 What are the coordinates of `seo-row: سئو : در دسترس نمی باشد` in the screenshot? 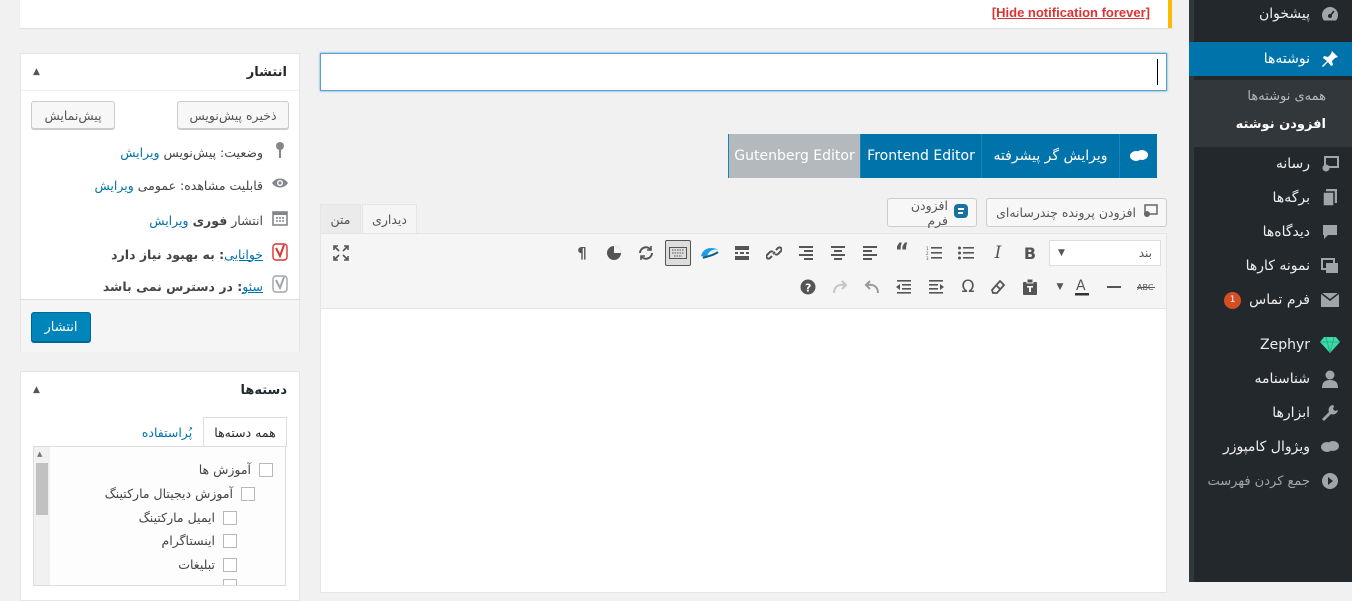 It's located at (196, 286).